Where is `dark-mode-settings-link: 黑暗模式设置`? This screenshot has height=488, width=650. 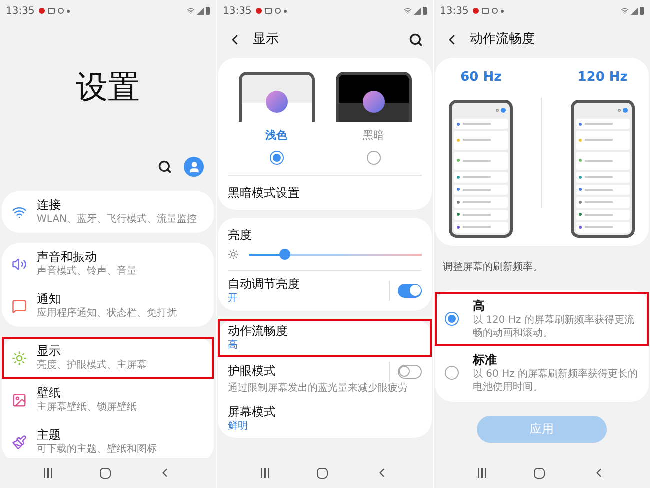
dark-mode-settings-link: 黑暗模式设置 is located at coordinates (264, 193).